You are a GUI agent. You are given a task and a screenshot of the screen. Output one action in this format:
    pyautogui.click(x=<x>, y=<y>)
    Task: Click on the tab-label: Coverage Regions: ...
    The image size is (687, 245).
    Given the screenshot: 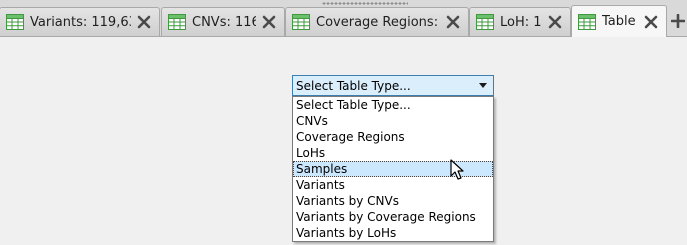 What is the action you would take?
    pyautogui.click(x=378, y=22)
    